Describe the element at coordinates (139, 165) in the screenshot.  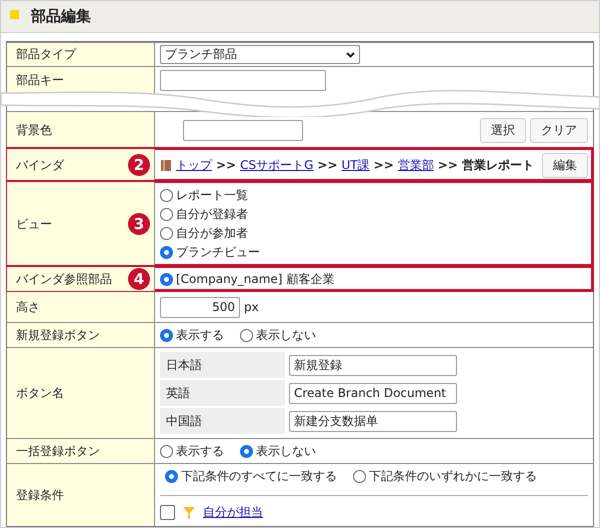
I see `callout-number: 2` at that location.